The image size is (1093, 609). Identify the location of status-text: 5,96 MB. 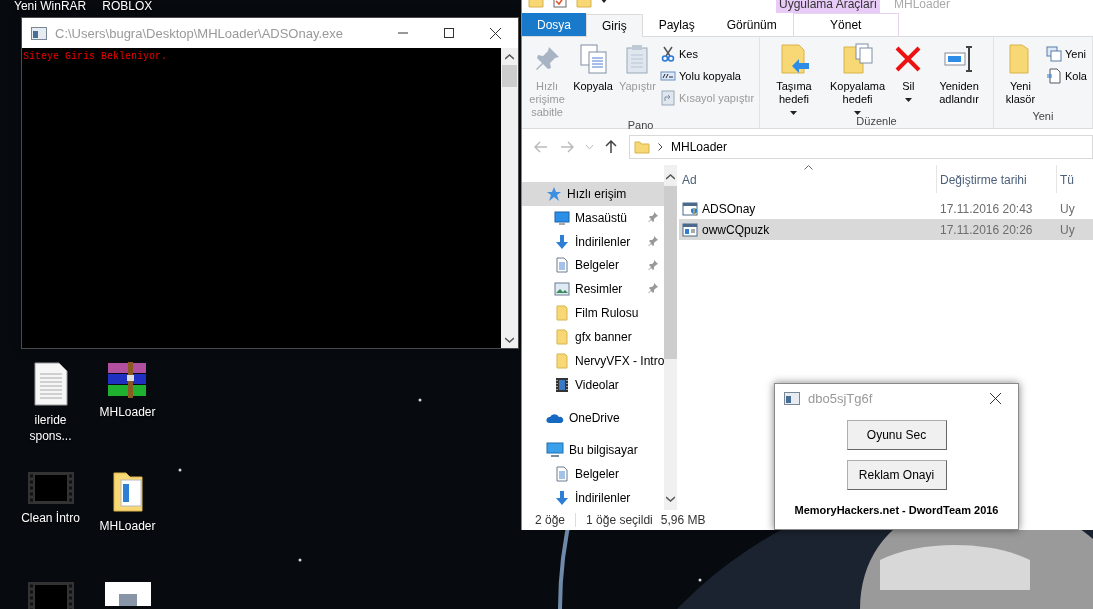
(683, 520).